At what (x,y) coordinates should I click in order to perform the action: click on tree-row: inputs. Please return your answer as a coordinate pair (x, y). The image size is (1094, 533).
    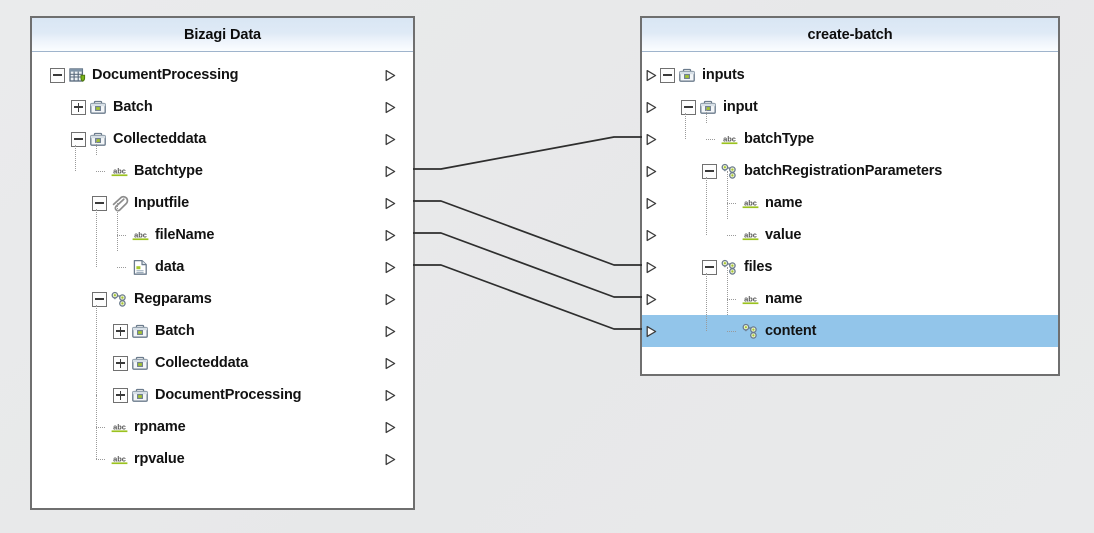
    Looking at the image, I should click on (850, 75).